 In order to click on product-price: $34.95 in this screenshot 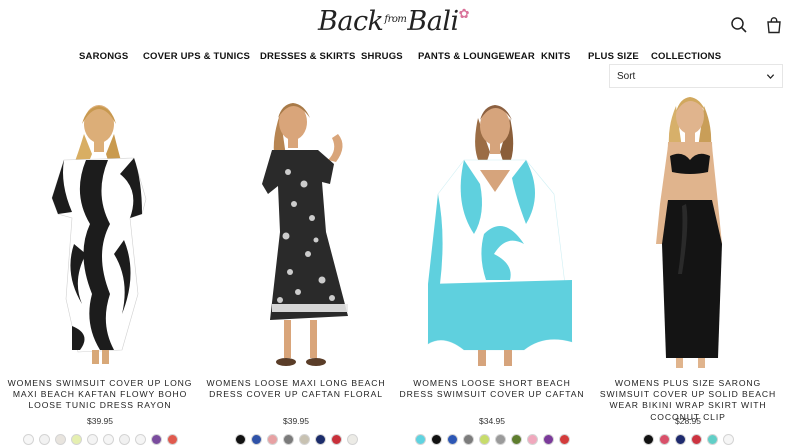, I will do `click(492, 421)`.